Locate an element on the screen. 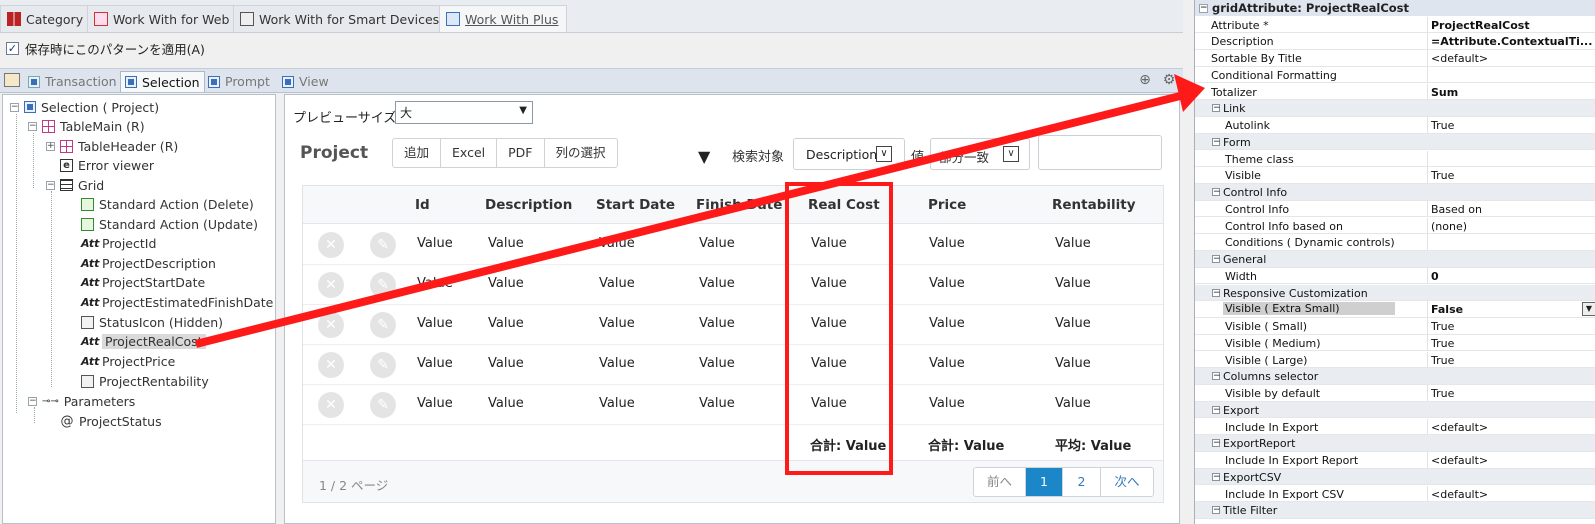 This screenshot has width=1595, height=524. excel-button: Excel is located at coordinates (469, 153).